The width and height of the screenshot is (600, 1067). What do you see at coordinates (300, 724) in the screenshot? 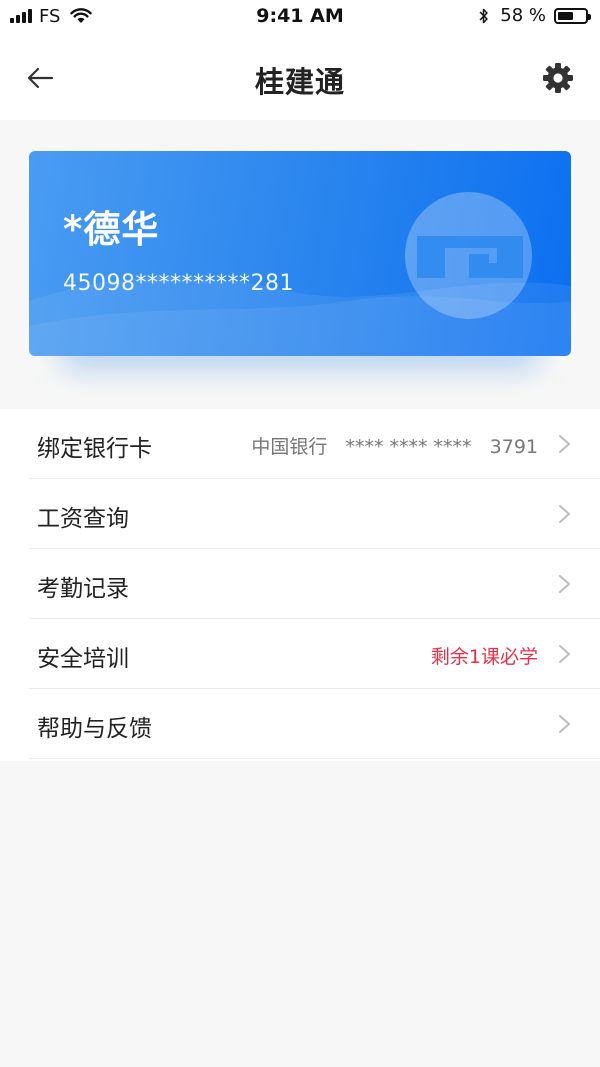
I see `menu-item-help-feedback: 帮助与反馈` at bounding box center [300, 724].